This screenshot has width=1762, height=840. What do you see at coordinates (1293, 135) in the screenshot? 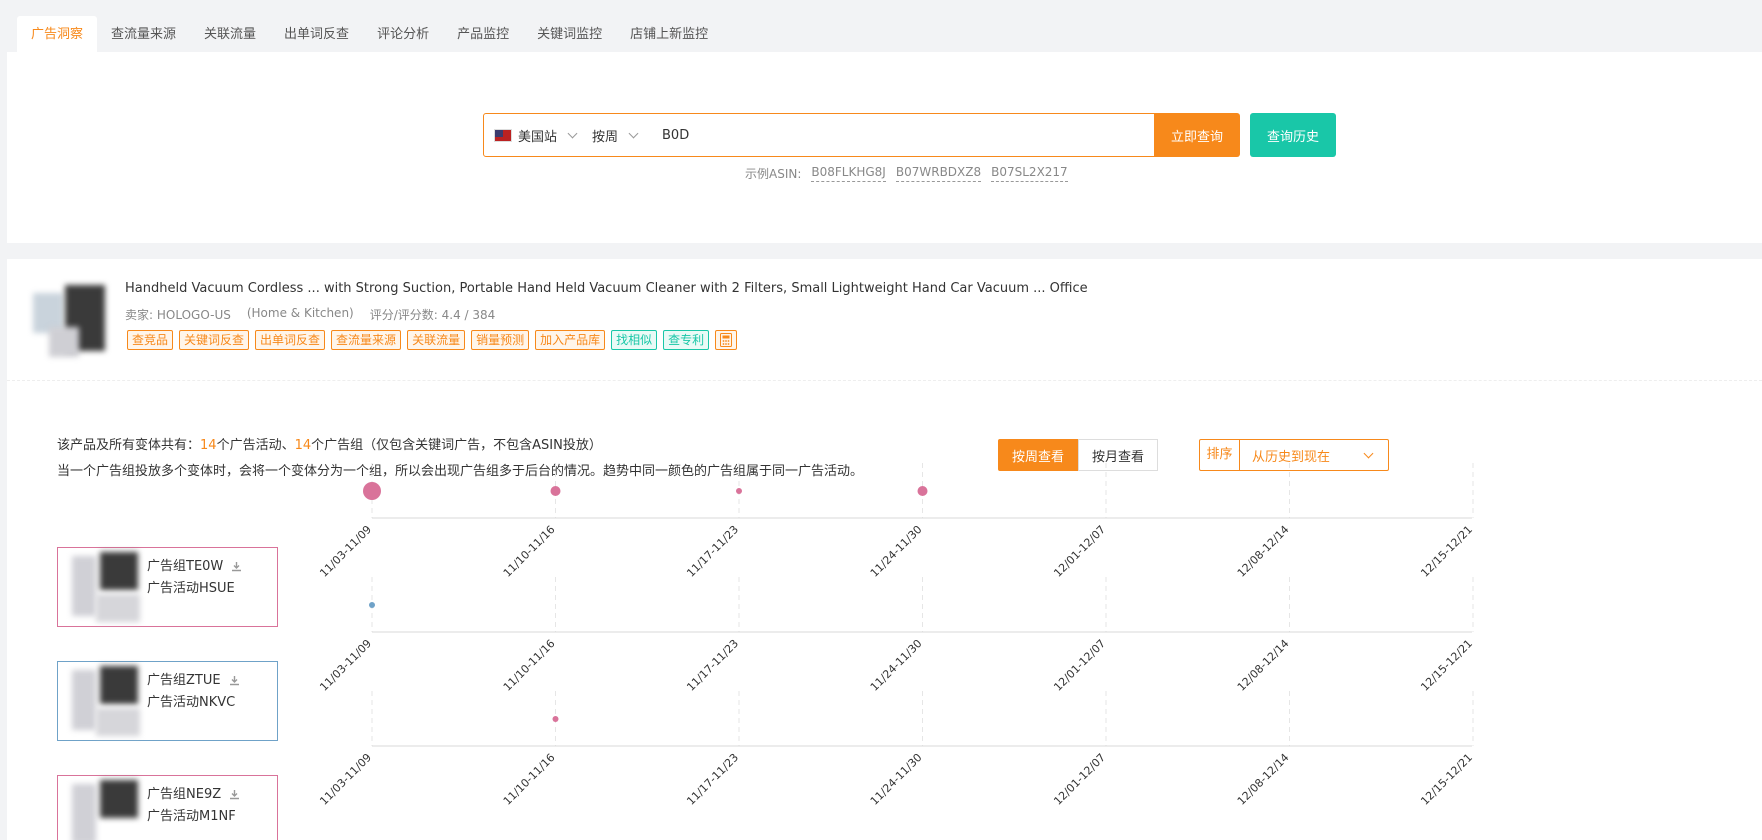
I see `query-history-button: 查询历史` at bounding box center [1293, 135].